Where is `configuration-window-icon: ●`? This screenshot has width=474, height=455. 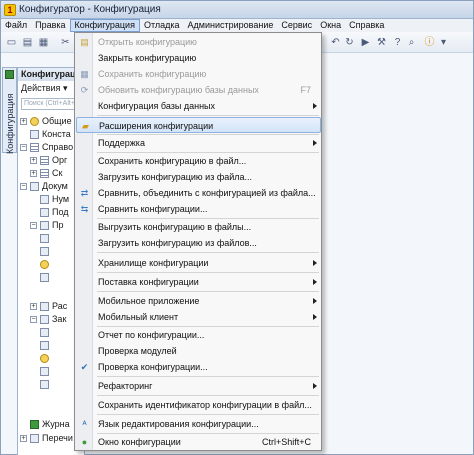
configuration-window-icon: ● is located at coordinates (84, 442).